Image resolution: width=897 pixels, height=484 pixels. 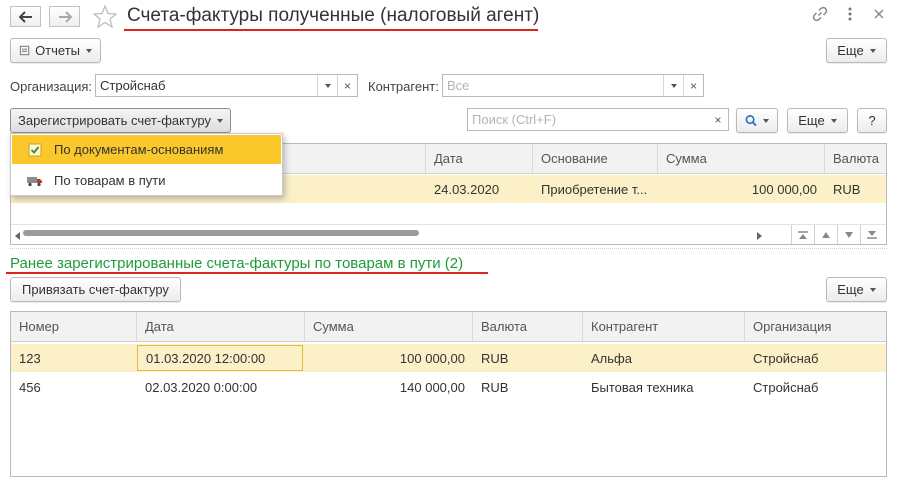 What do you see at coordinates (74, 327) in the screenshot?
I see `grid2-header-number: Номер` at bounding box center [74, 327].